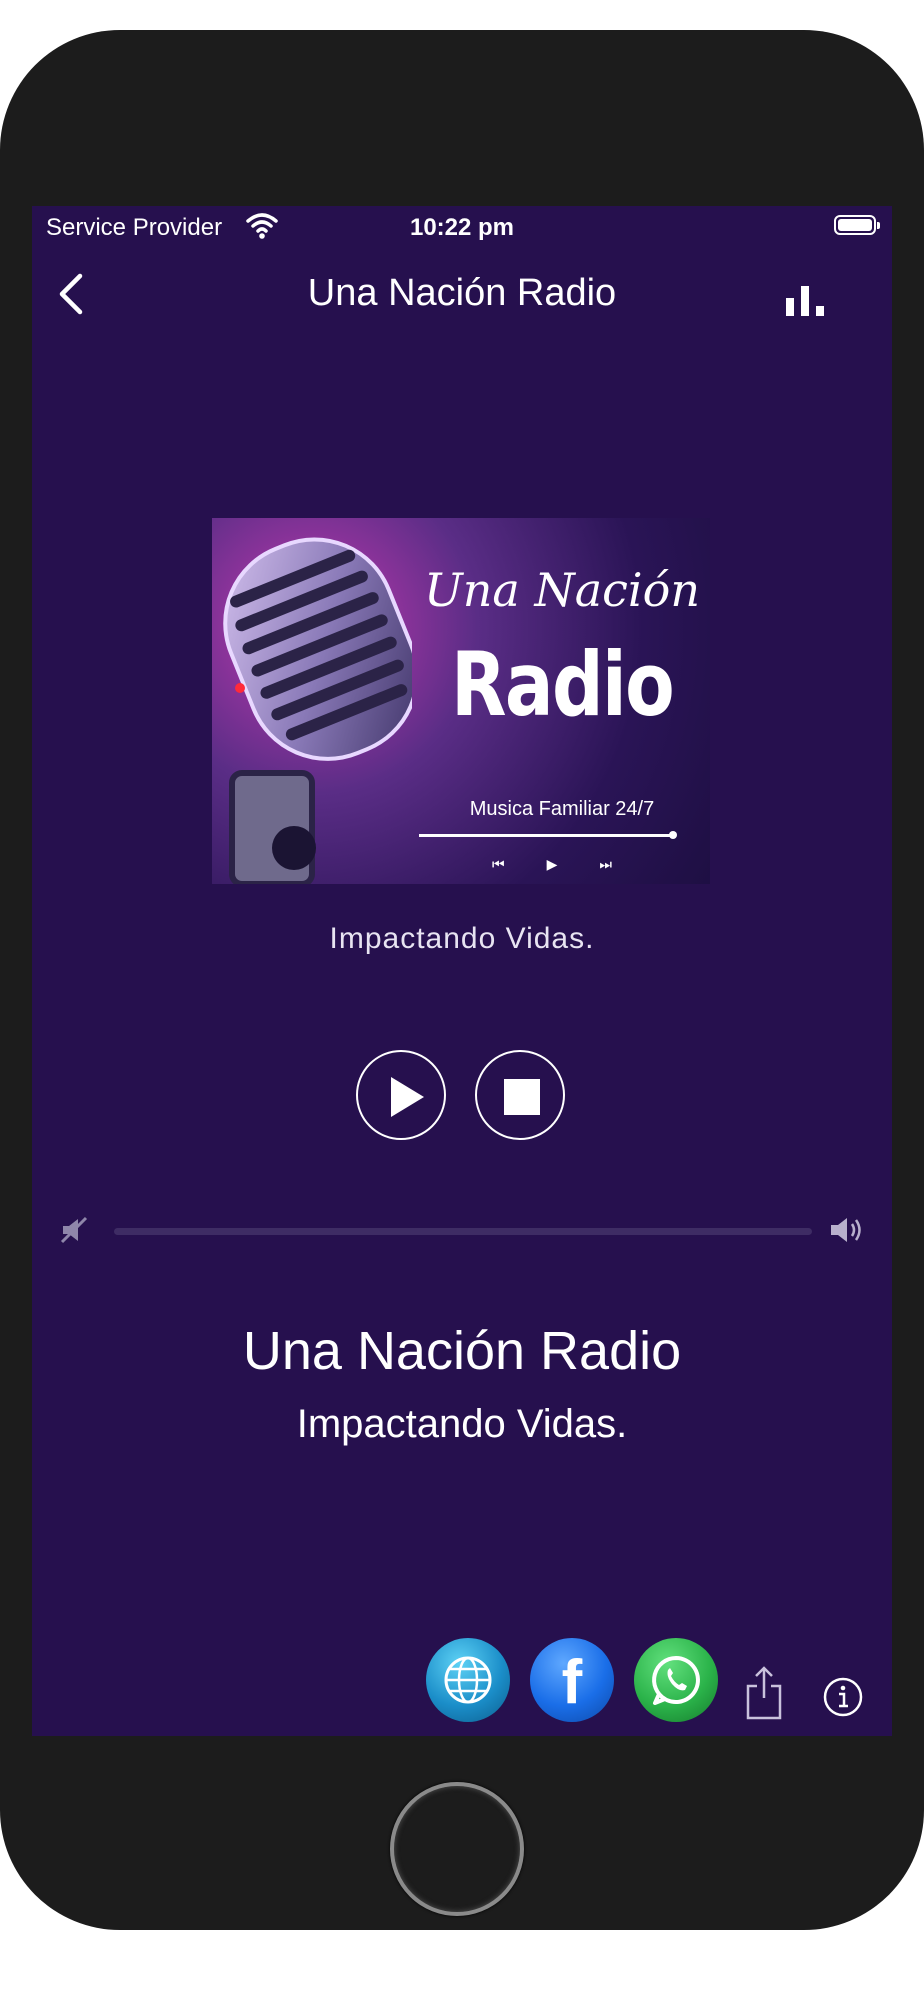  I want to click on volume-row, so click(462, 1231).